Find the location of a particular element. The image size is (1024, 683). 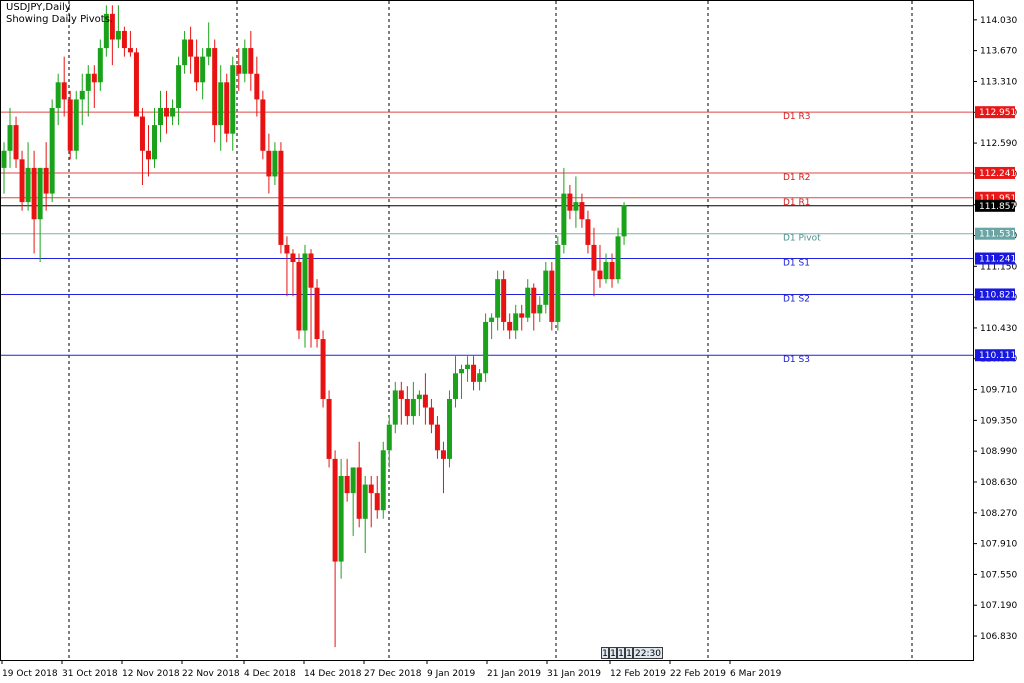

y-tick-label: 113.670 is located at coordinates (998, 52).